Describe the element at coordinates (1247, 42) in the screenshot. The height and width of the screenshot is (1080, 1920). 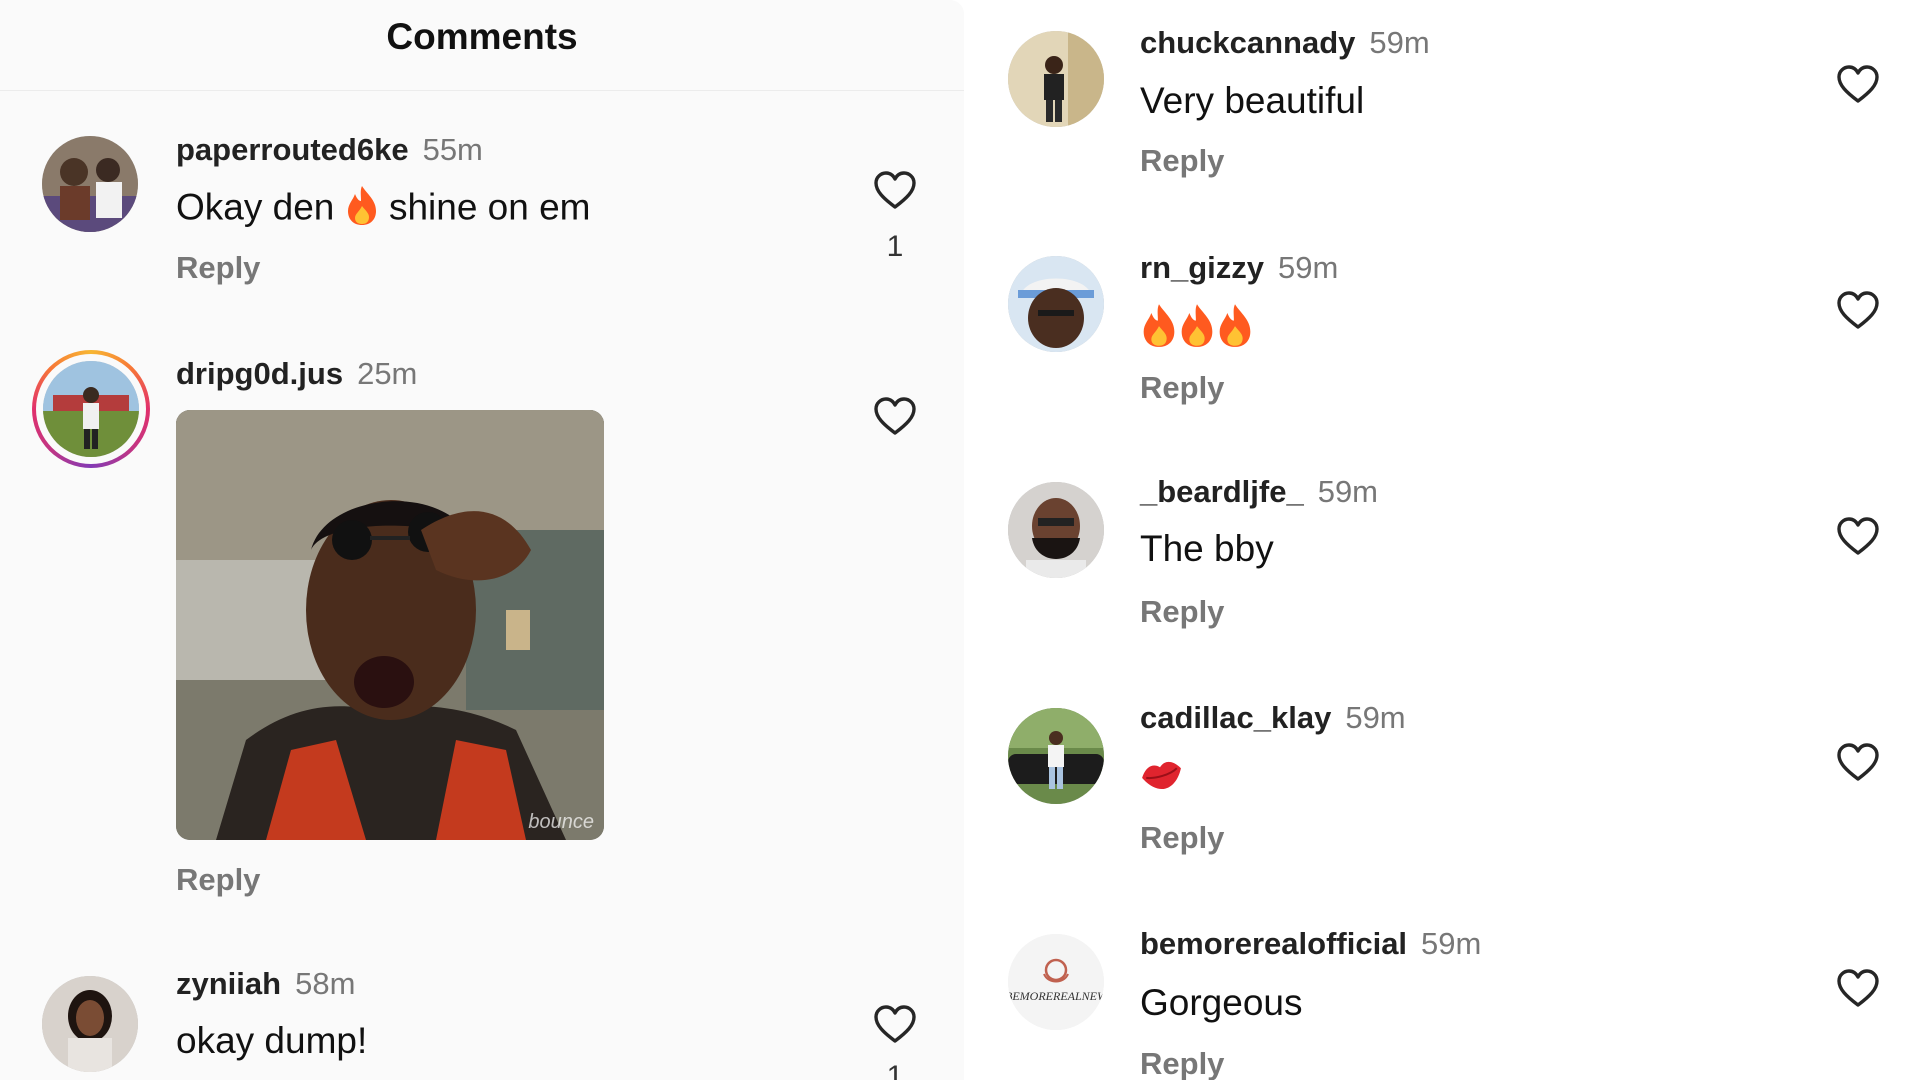
I see `username: chuckcannady` at that location.